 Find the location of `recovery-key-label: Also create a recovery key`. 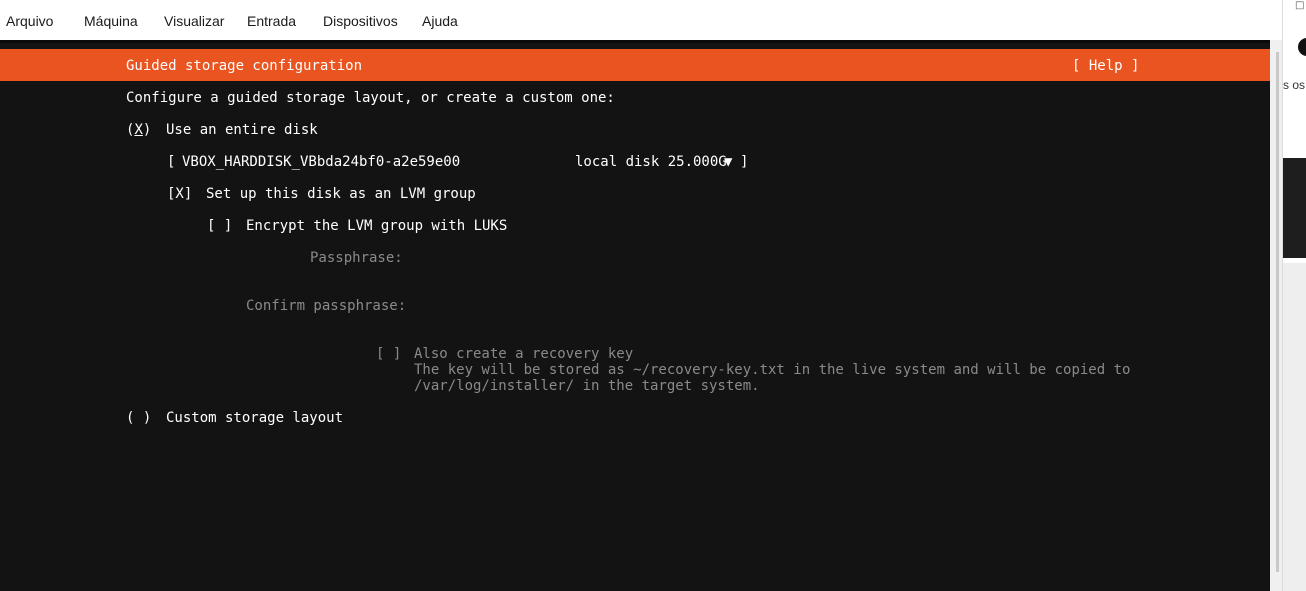

recovery-key-label: Also create a recovery key is located at coordinates (524, 354).